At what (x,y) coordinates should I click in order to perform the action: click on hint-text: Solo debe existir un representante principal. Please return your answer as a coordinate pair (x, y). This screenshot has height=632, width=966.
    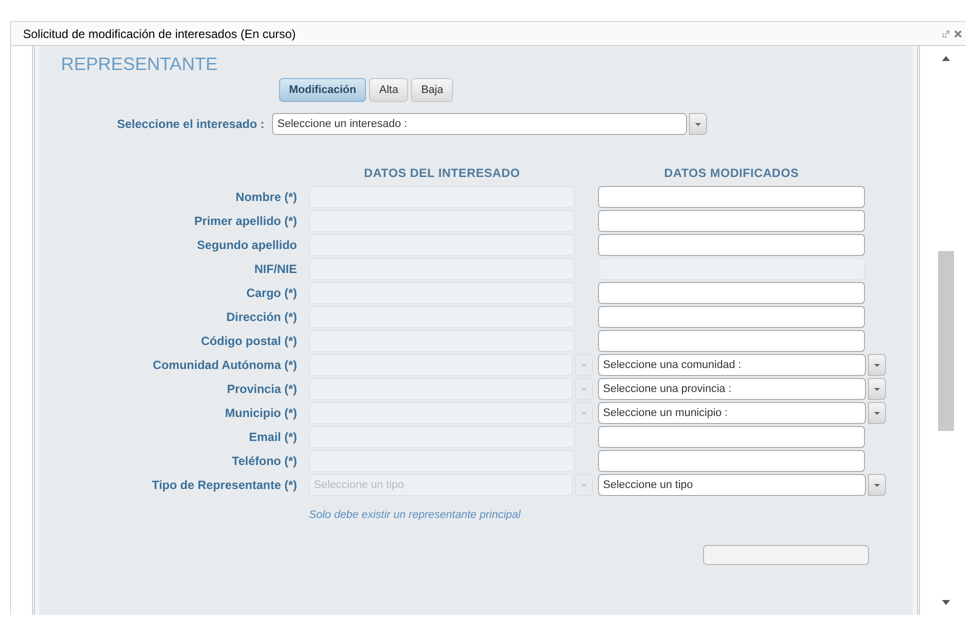
    Looking at the image, I should click on (415, 515).